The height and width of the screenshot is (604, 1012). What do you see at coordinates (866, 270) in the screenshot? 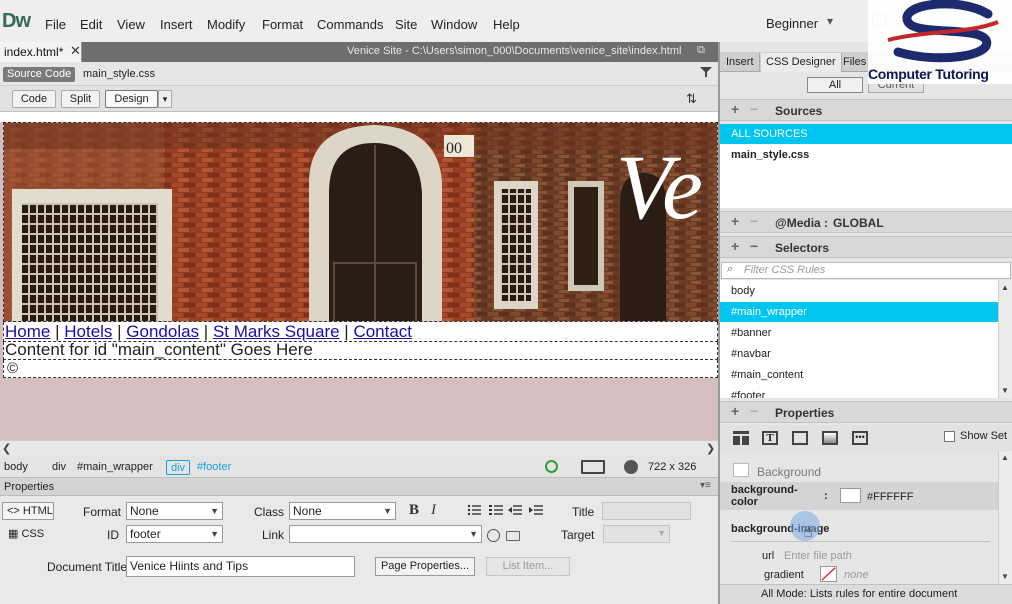
I see `filter-css-rules-input: Filter CSS Rules` at bounding box center [866, 270].